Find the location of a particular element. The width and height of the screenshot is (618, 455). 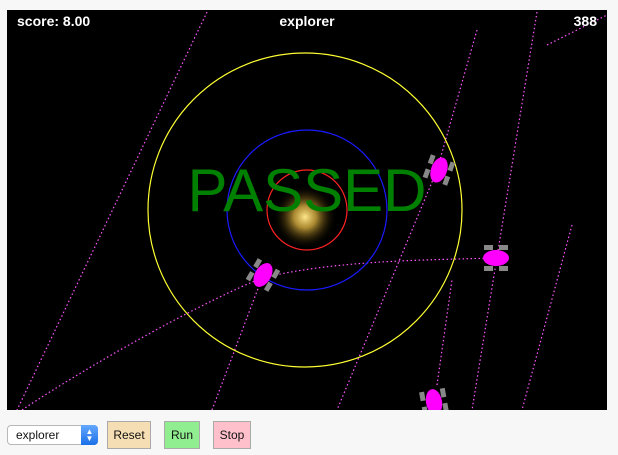

robot-body is located at coordinates (496, 258).